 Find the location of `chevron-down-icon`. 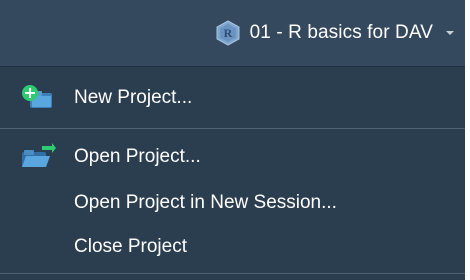

chevron-down-icon is located at coordinates (450, 33).